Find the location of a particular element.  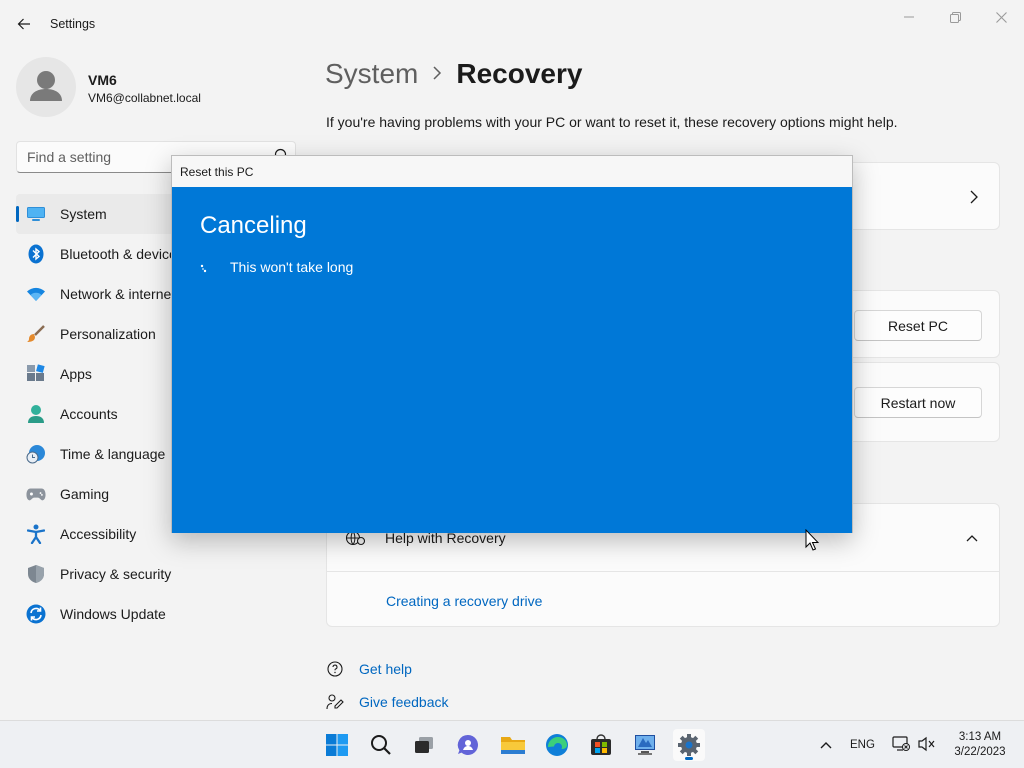

spinner-icon is located at coordinates (207, 268).